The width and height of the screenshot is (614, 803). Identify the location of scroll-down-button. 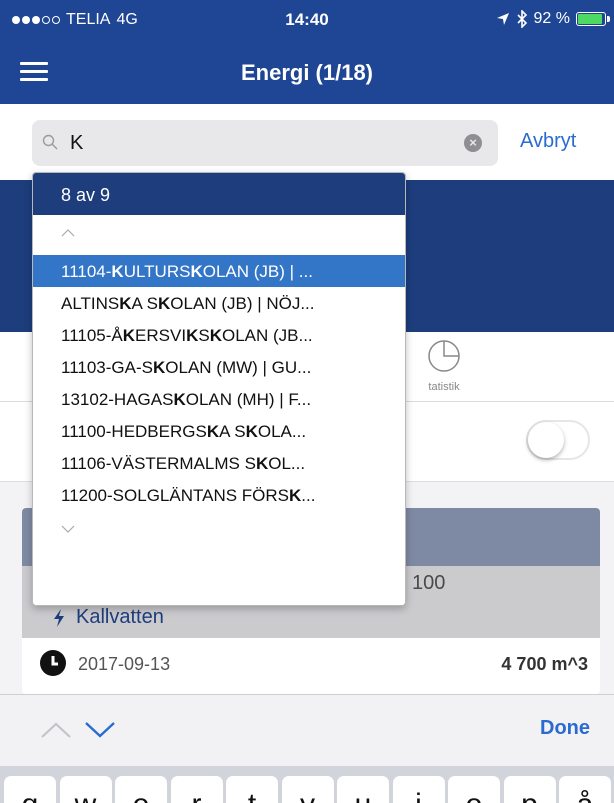
(219, 531).